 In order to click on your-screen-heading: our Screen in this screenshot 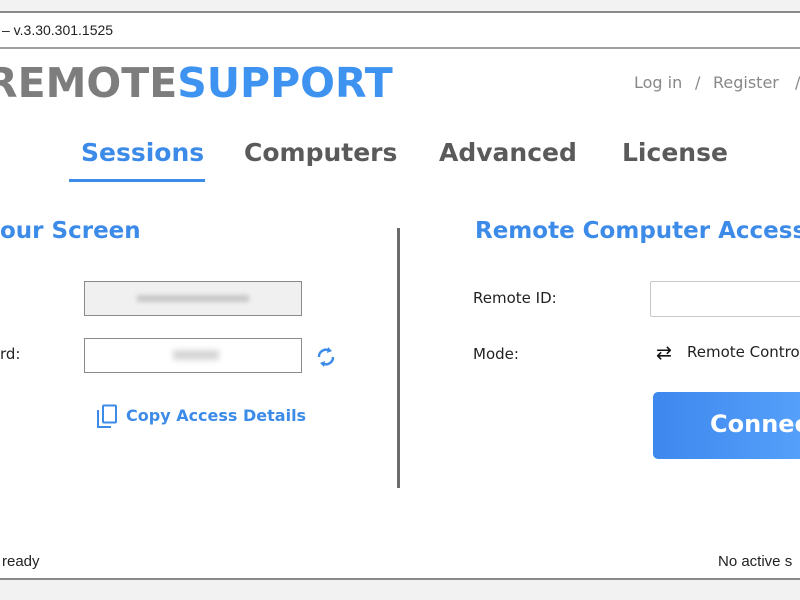, I will do `click(70, 231)`.